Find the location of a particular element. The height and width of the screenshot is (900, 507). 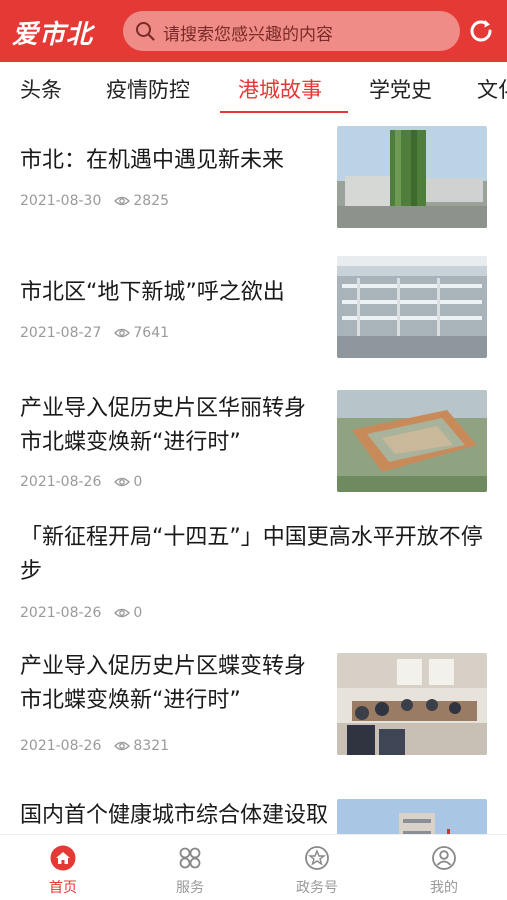

article-title: 产业导入促历史片区蝶变转身 市北蝶变焕新“进行时” is located at coordinates (163, 683).